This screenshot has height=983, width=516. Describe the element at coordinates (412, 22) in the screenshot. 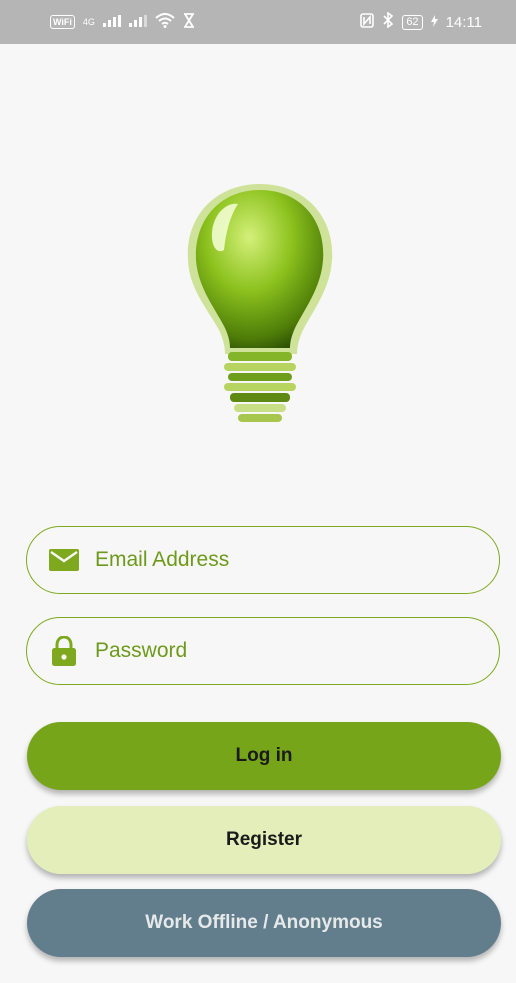

I see `battery-indicator: 62` at that location.